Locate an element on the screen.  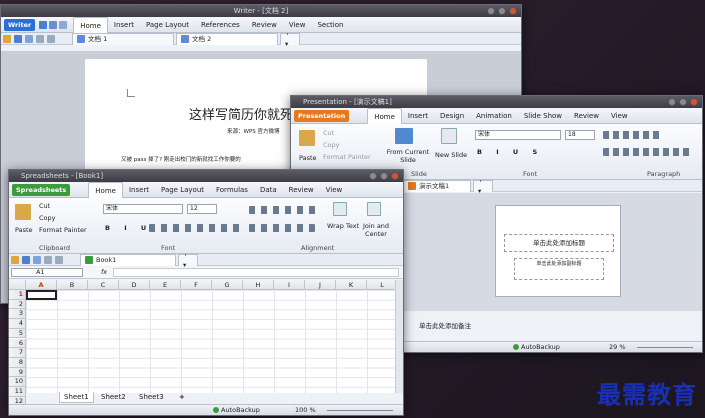
column-header: J is located at coordinates (320, 285).